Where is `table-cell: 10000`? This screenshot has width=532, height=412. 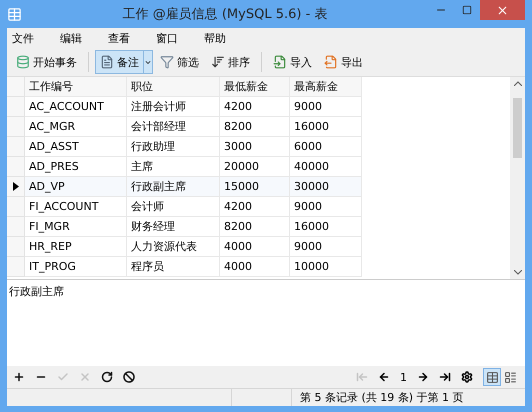
table-cell: 10000 is located at coordinates (326, 267).